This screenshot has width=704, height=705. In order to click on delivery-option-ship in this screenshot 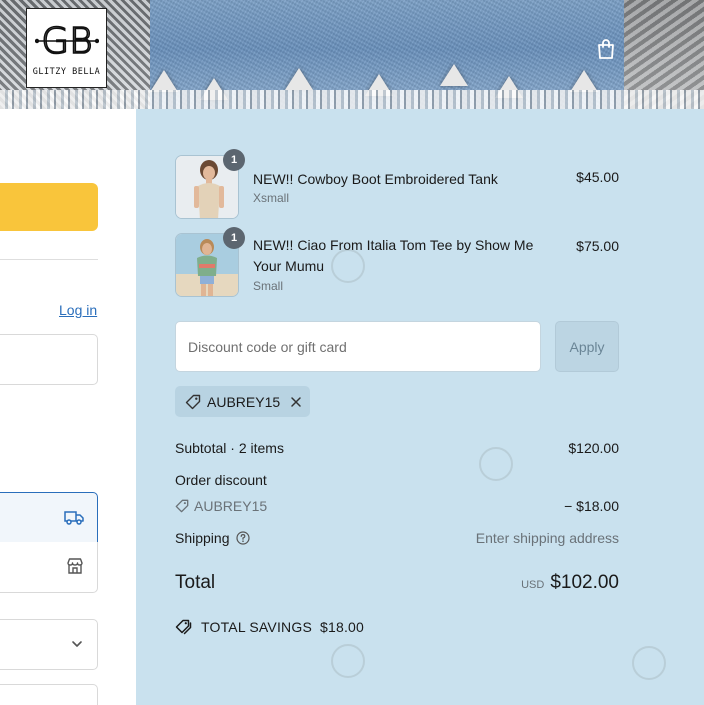, I will do `click(49, 517)`.